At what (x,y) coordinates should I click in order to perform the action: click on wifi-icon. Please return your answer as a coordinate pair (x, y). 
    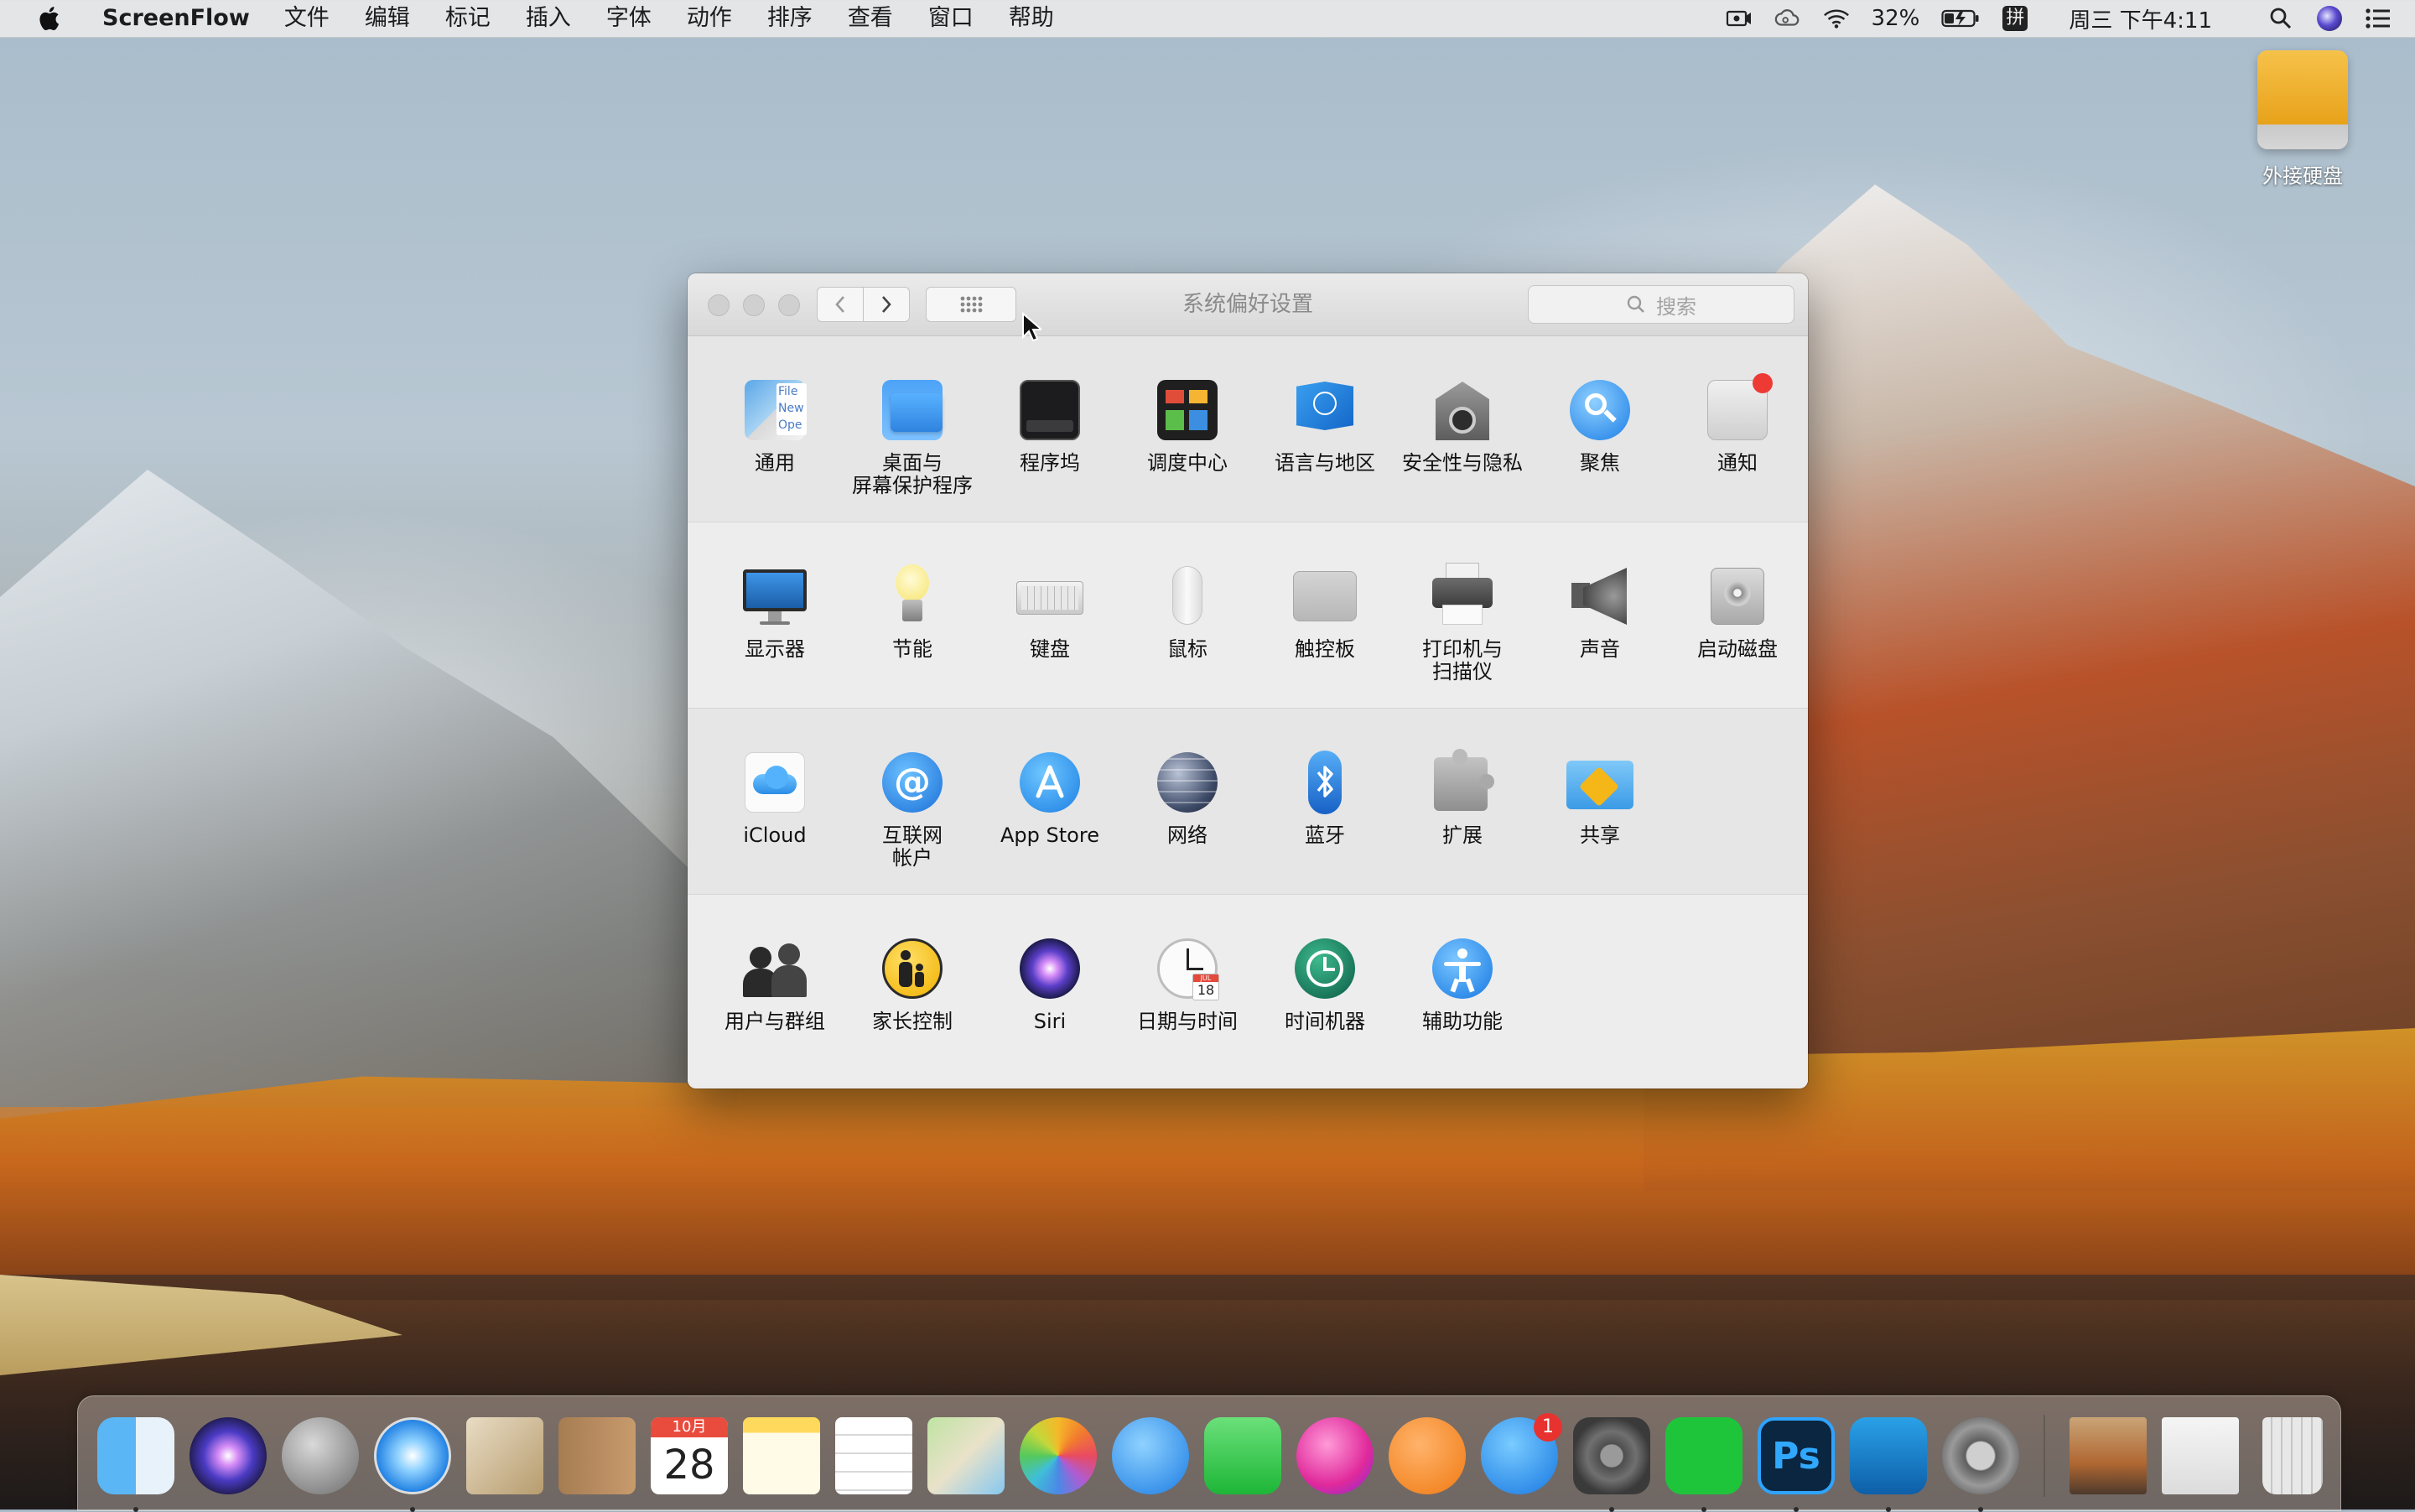
    Looking at the image, I should click on (1836, 18).